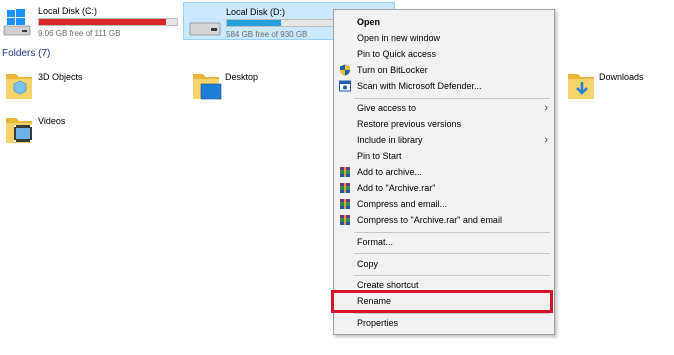 The width and height of the screenshot is (674, 355). I want to click on menu-item-label: Include in library, so click(390, 140).